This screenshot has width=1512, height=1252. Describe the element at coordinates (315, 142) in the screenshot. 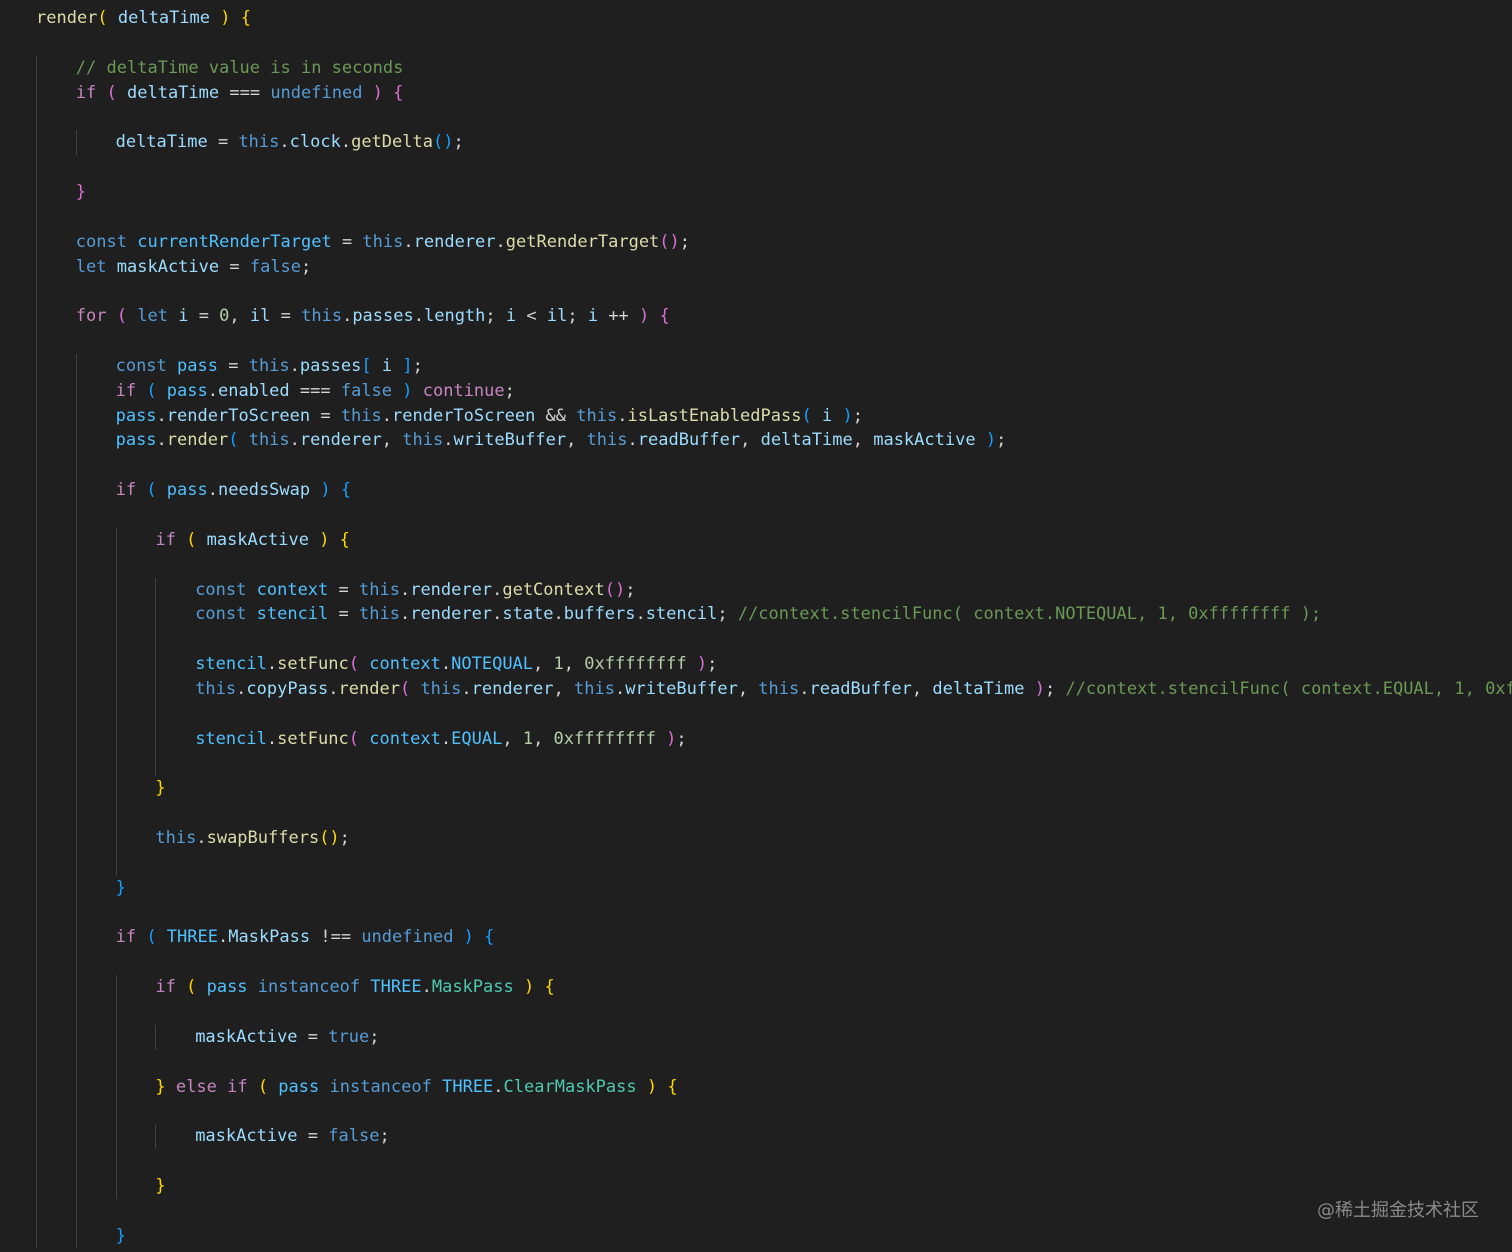

I see `code-token: clock` at that location.